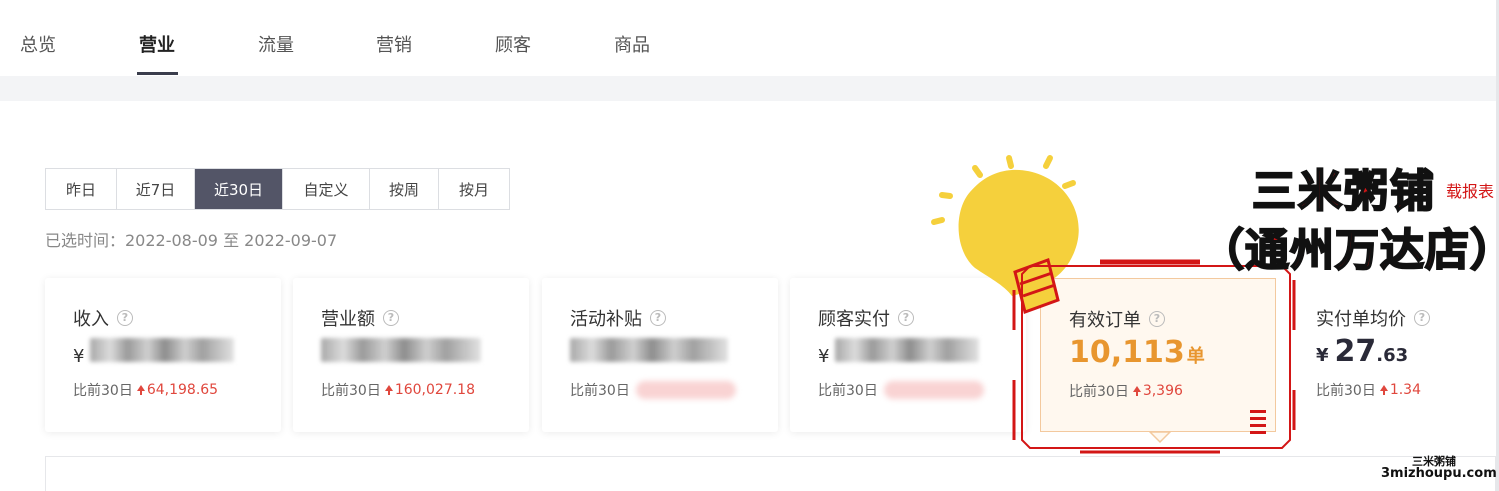 The height and width of the screenshot is (491, 1499). Describe the element at coordinates (1439, 473) in the screenshot. I see `watermark-url: 3mizhoupu.com` at that location.